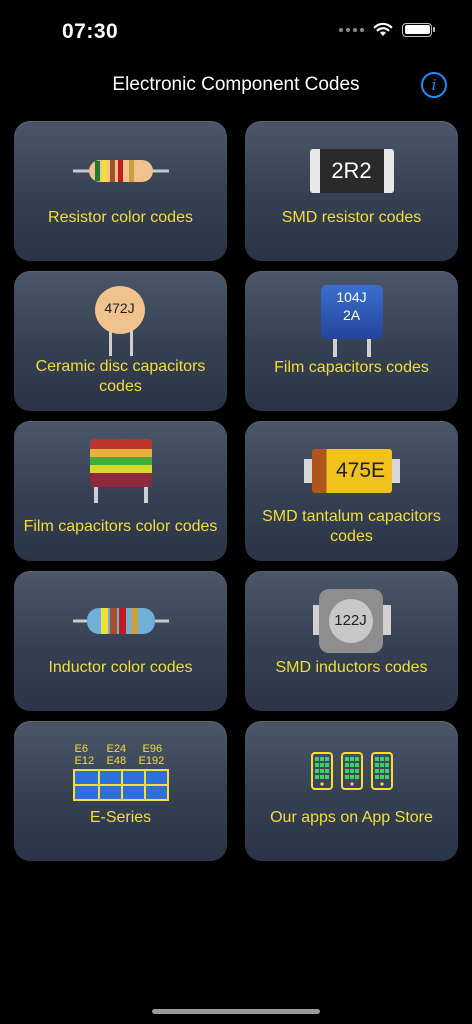  I want to click on smd-inductor-code: 122J, so click(350, 620).